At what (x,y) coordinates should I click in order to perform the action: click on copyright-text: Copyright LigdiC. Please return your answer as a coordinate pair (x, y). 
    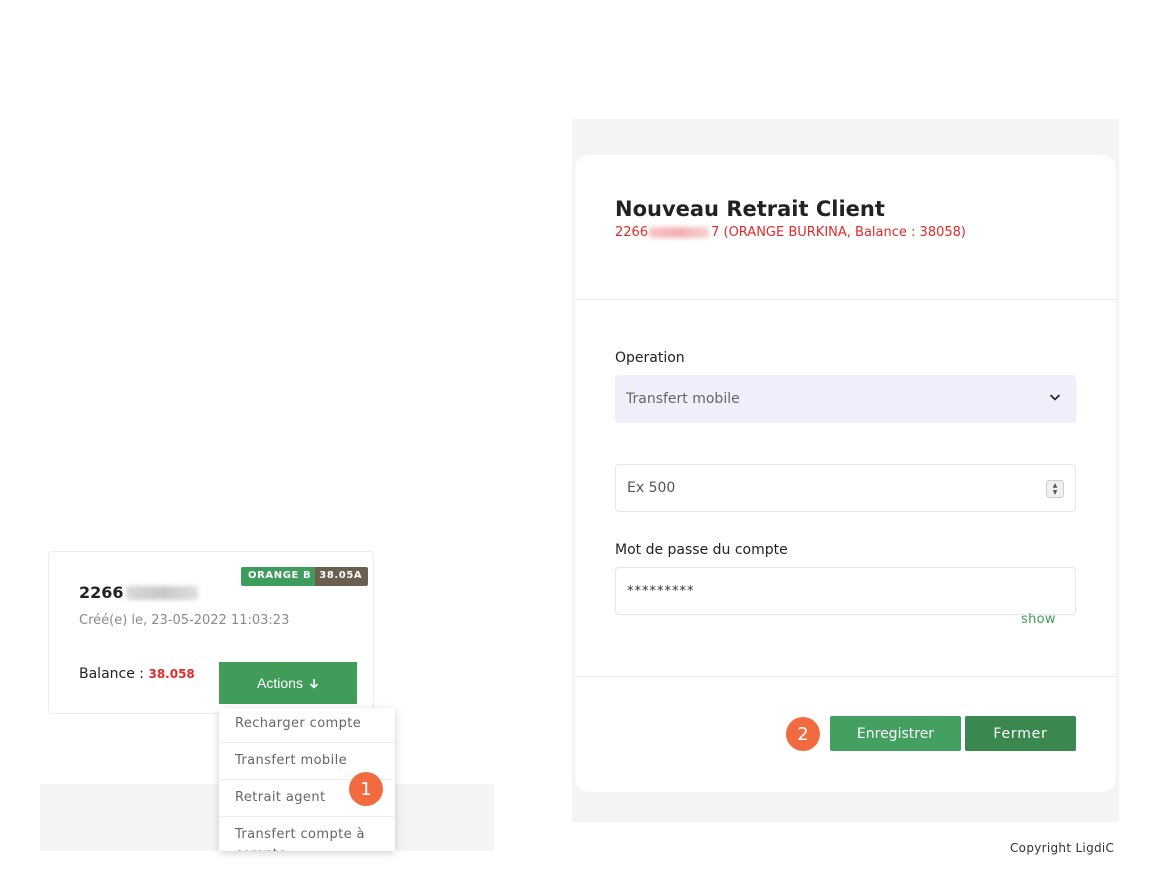
    Looking at the image, I should click on (1062, 848).